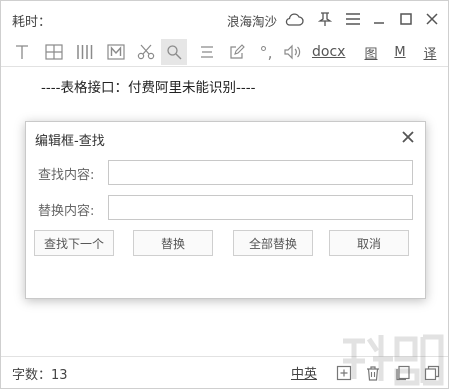  I want to click on speaker-icon, so click(294, 52).